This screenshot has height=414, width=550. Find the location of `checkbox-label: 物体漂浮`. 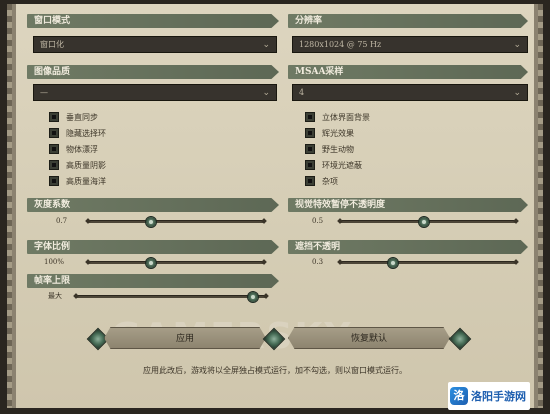

checkbox-label: 物体漂浮 is located at coordinates (82, 149).